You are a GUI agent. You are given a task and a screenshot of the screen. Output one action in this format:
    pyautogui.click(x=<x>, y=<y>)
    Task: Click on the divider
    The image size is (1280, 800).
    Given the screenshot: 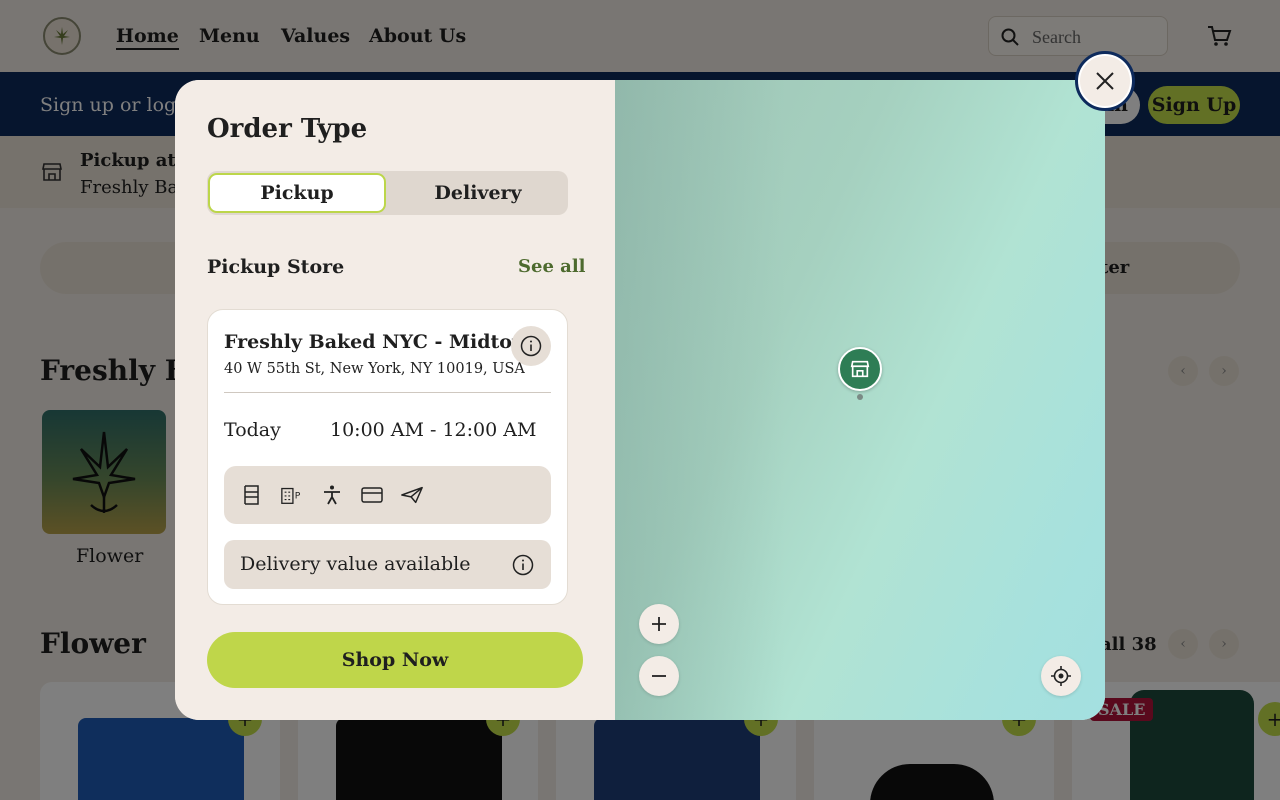 What is the action you would take?
    pyautogui.click(x=387, y=392)
    